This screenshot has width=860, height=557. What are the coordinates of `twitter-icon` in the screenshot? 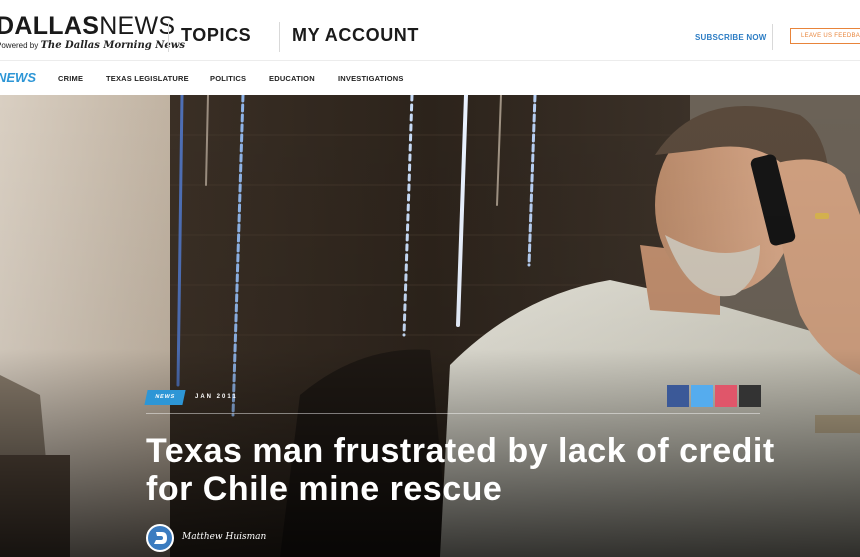 It's located at (702, 396).